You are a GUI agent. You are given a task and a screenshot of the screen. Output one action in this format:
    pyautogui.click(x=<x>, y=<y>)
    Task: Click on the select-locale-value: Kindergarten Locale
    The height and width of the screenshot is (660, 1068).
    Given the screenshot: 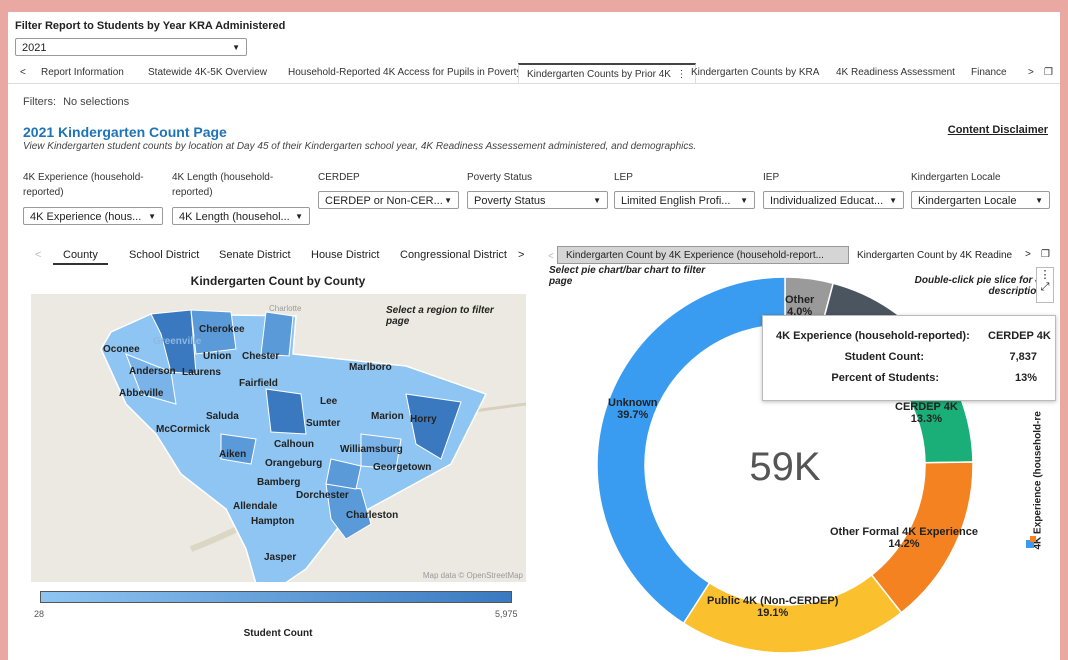 What is the action you would take?
    pyautogui.click(x=967, y=201)
    